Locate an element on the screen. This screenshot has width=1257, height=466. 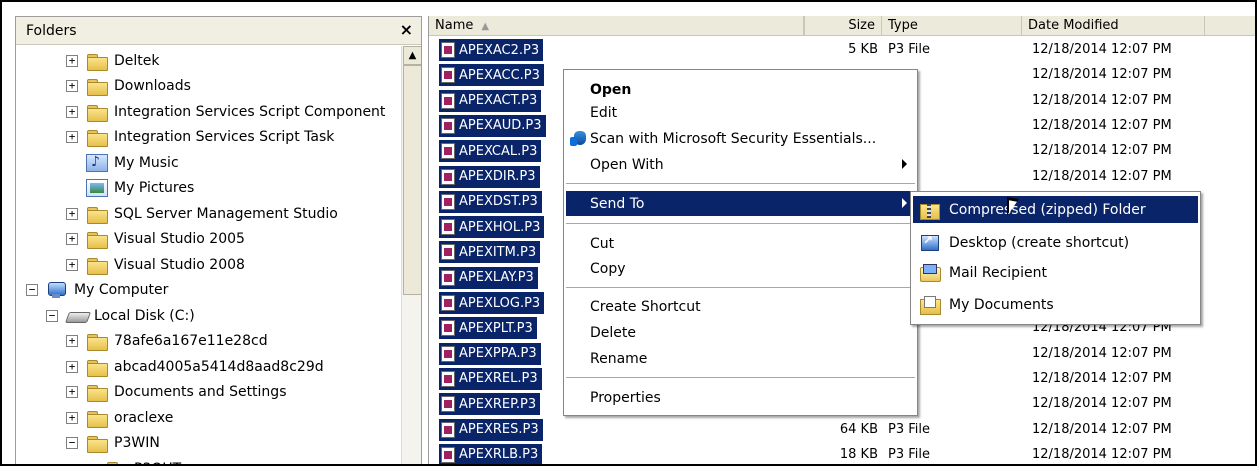
file-name-cell: APEXITM.P3 is located at coordinates (490, 252).